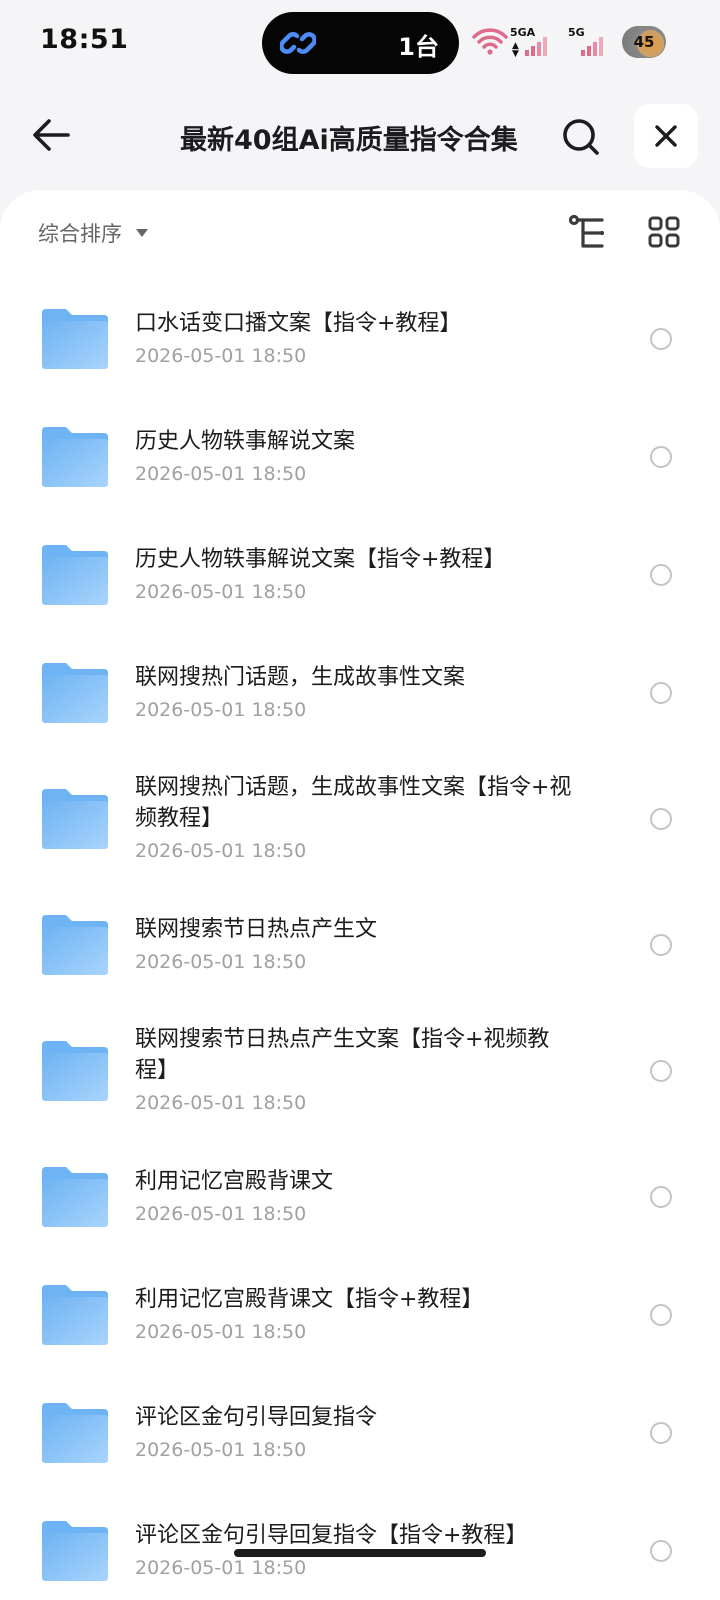  I want to click on search-icon, so click(581, 137).